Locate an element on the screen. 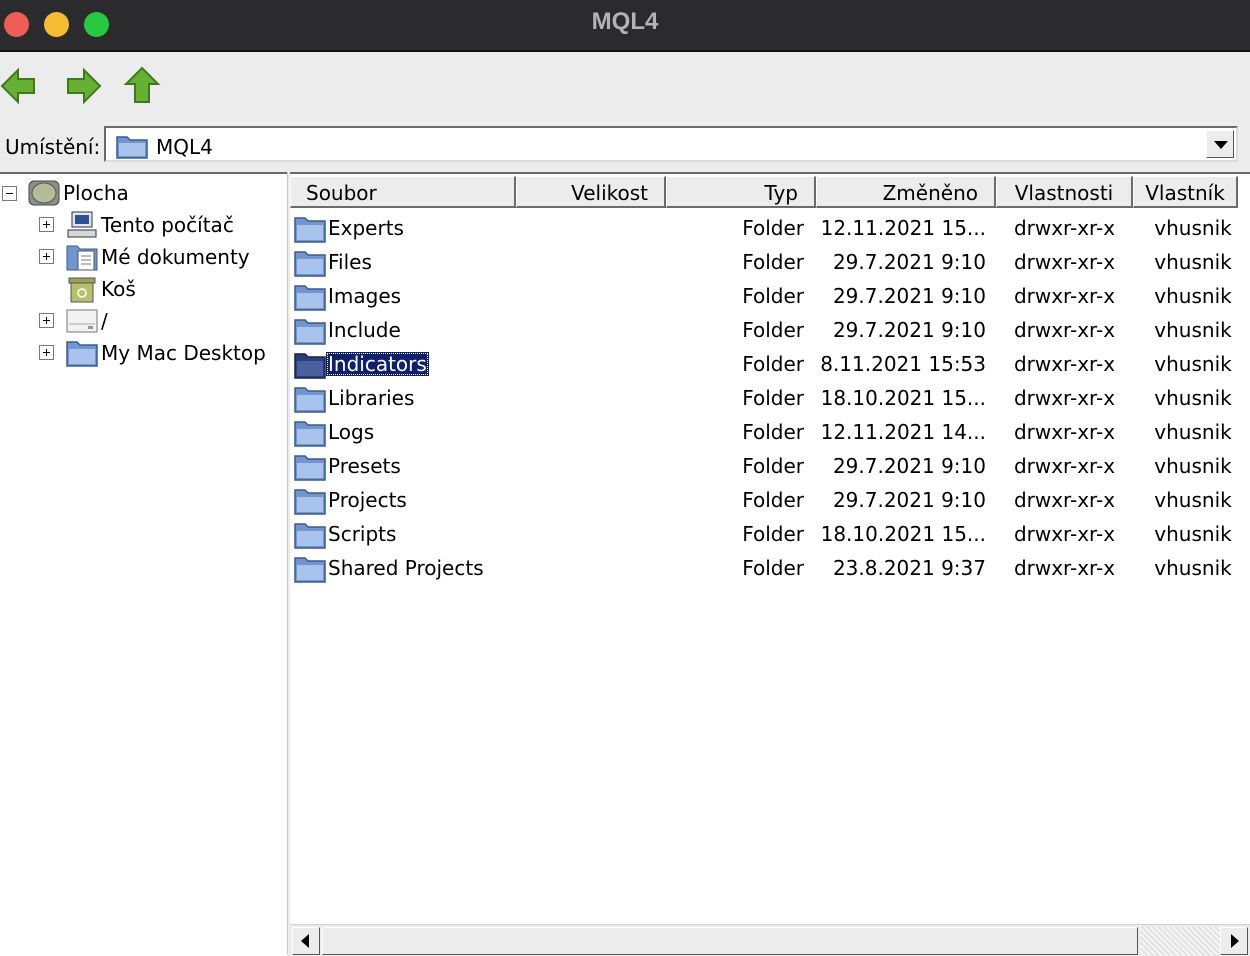 The width and height of the screenshot is (1250, 956). tree-item-this-computer: Tento počítač is located at coordinates (140, 225).